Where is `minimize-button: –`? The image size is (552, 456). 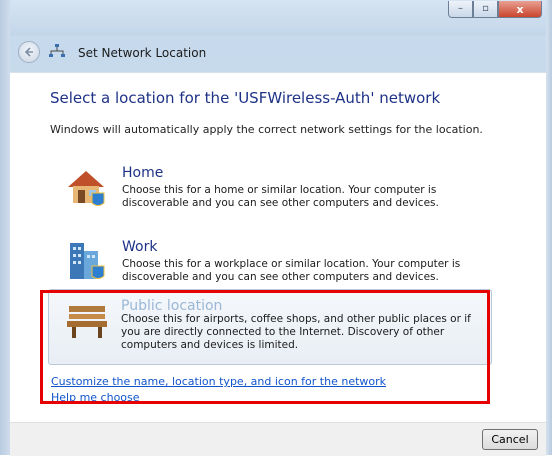
minimize-button: – is located at coordinates (460, 9).